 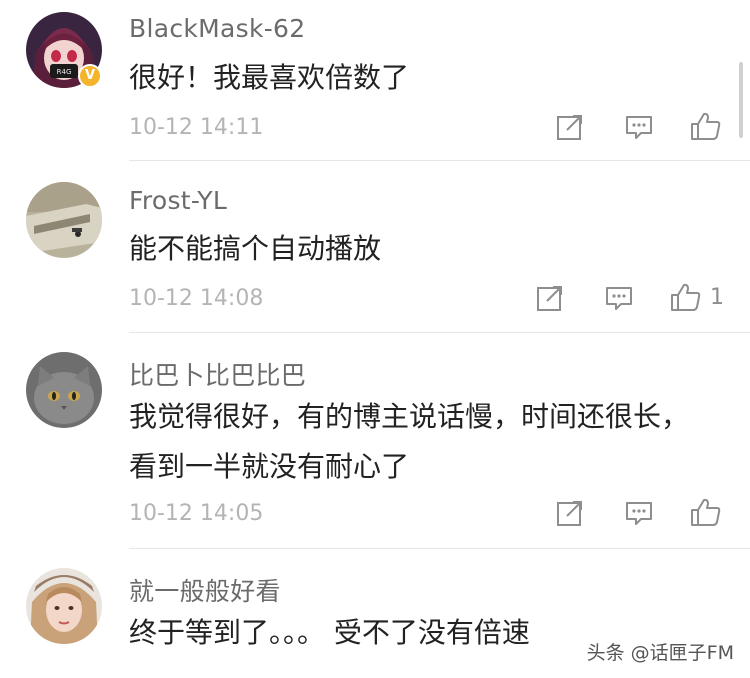 What do you see at coordinates (196, 298) in the screenshot?
I see `timestamp: 10-12 14:08` at bounding box center [196, 298].